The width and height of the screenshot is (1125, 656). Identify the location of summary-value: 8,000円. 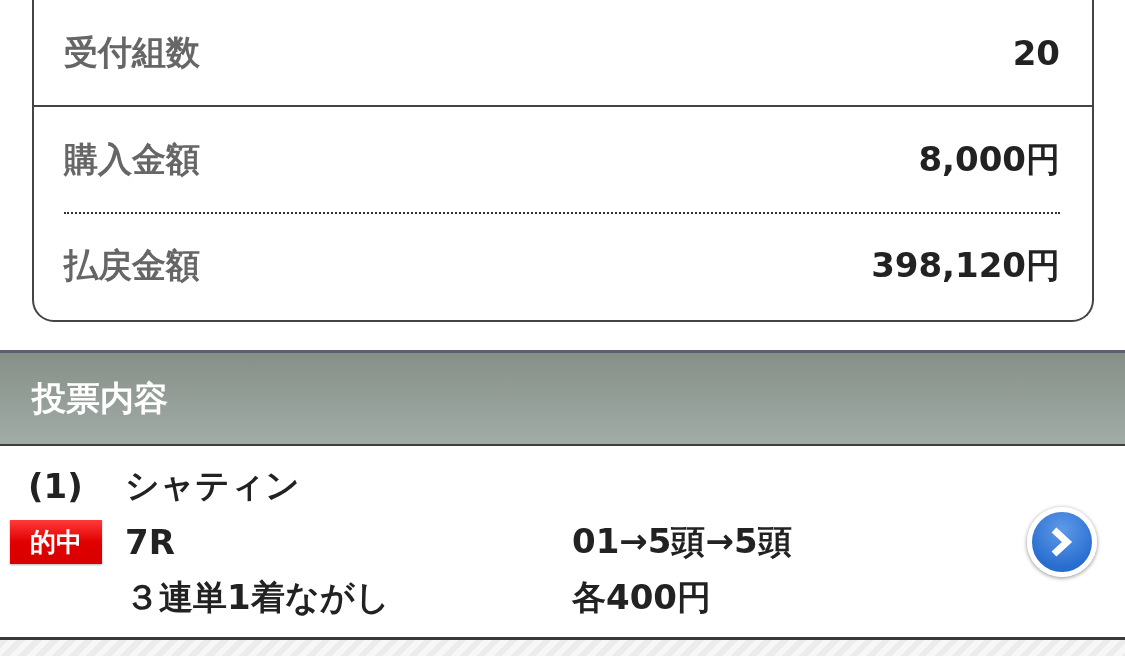
(989, 159).